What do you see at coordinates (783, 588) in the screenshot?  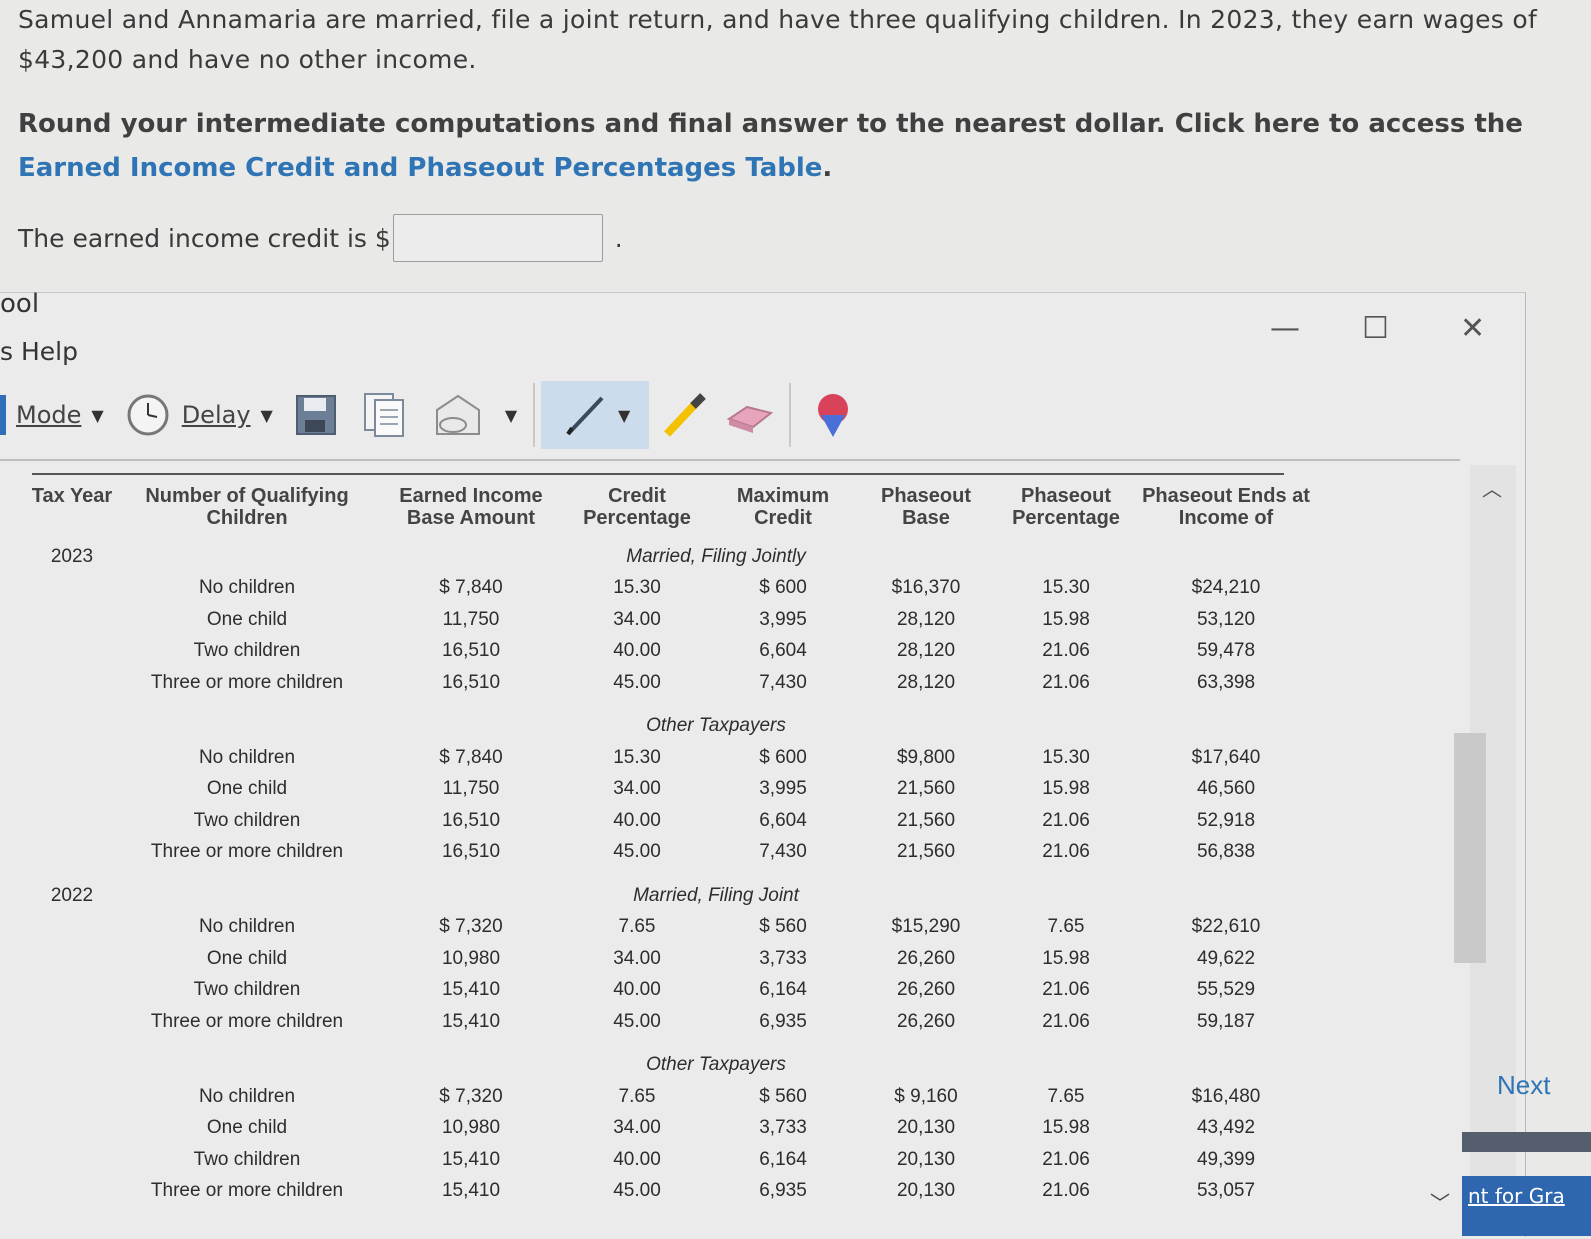 I see `cell-max: $ 600` at bounding box center [783, 588].